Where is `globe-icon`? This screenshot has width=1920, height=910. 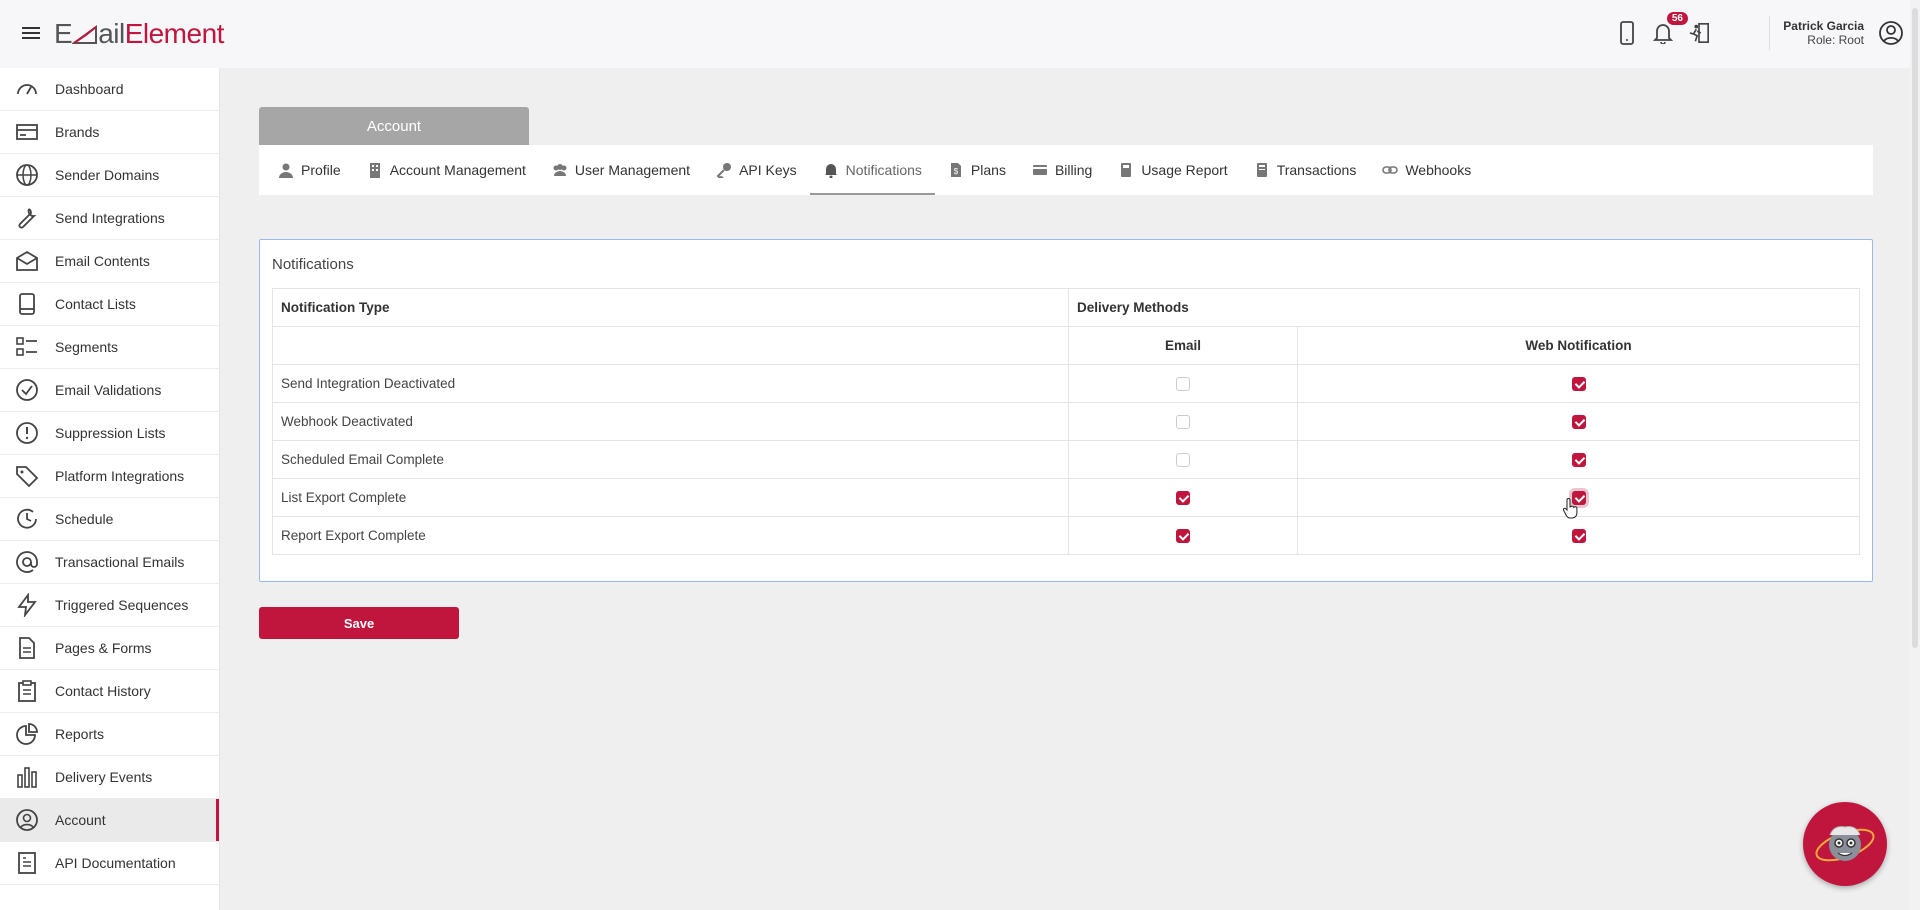 globe-icon is located at coordinates (27, 175).